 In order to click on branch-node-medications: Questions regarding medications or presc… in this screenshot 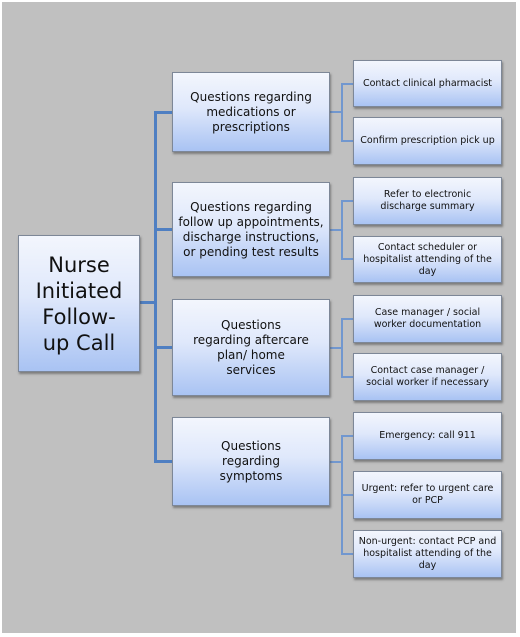, I will do `click(251, 112)`.